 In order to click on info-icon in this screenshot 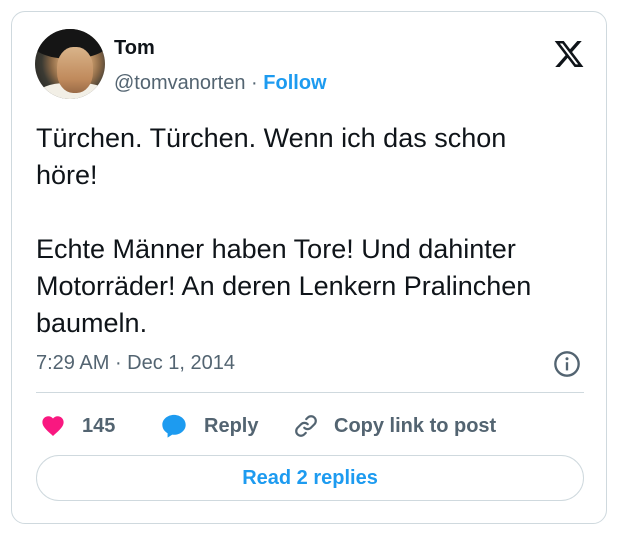, I will do `click(567, 364)`.